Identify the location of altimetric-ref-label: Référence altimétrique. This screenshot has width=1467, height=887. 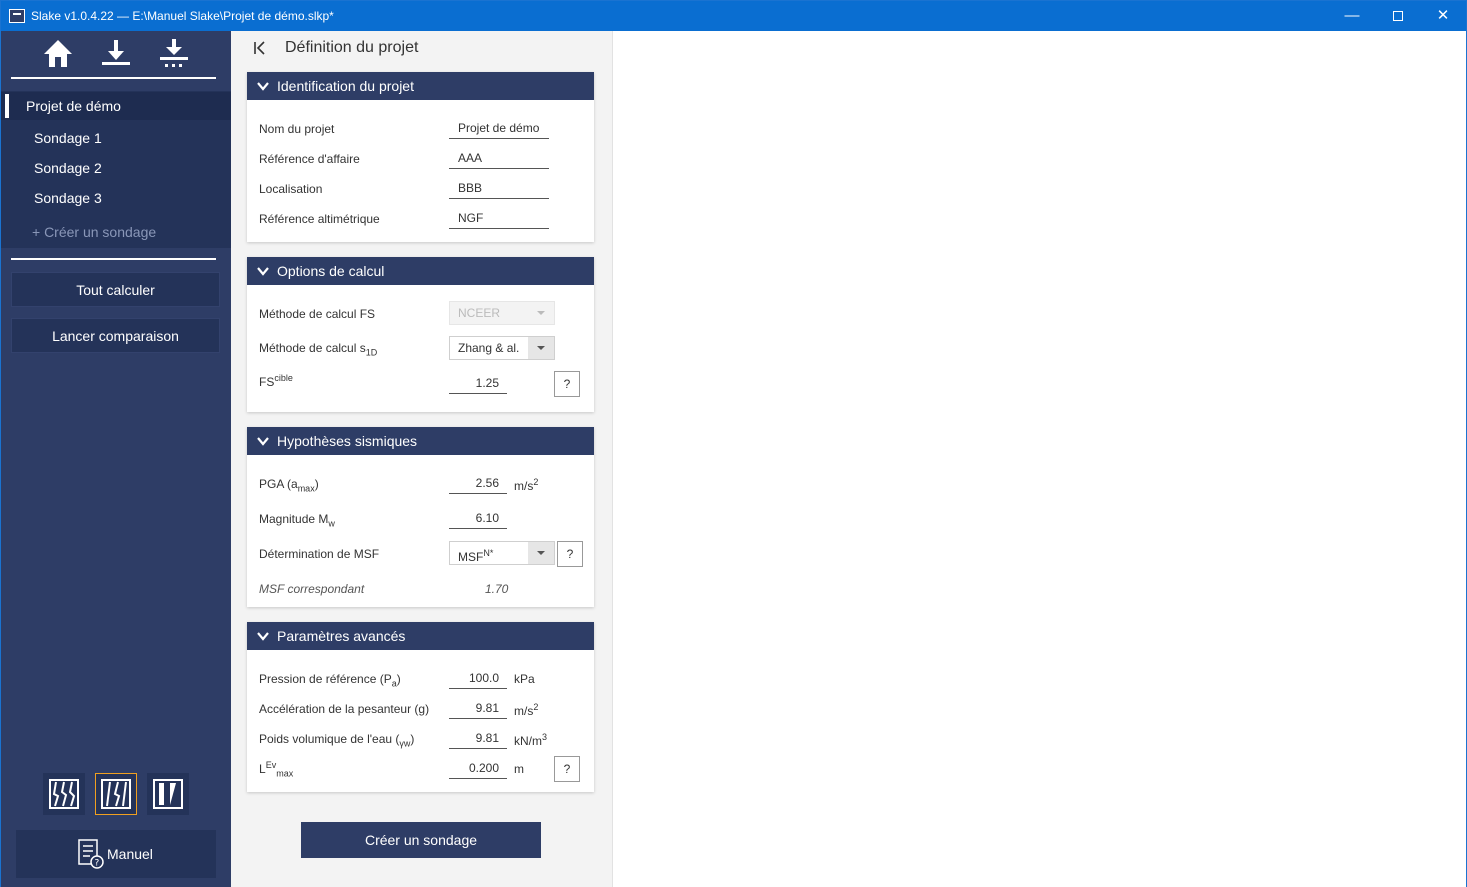
(319, 219).